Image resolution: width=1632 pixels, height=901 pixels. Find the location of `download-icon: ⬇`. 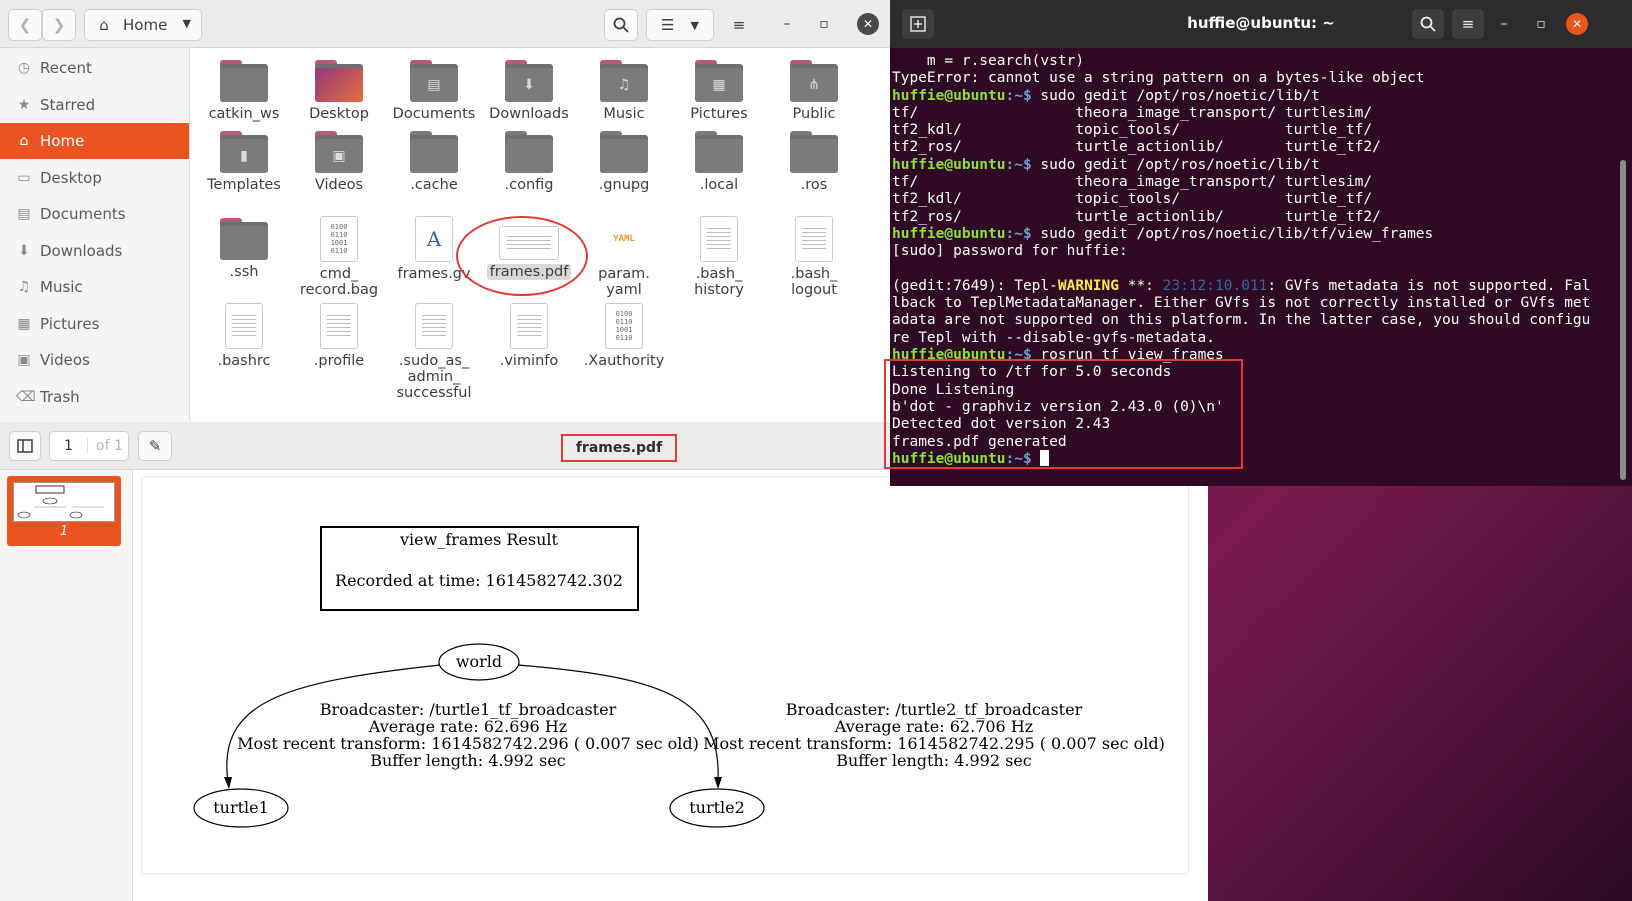

download-icon: ⬇ is located at coordinates (24, 250).